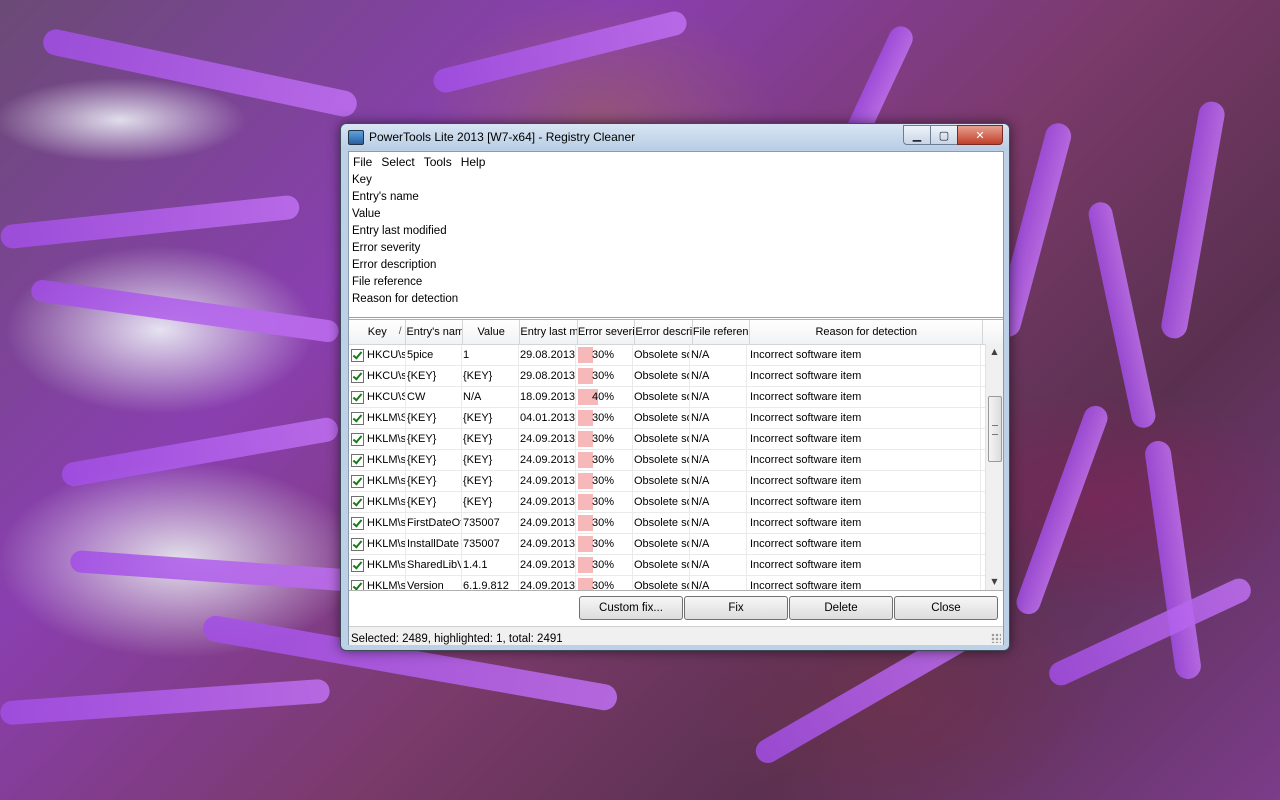 Image resolution: width=1280 pixels, height=800 pixels. I want to click on detail-value: Value, so click(366, 214).